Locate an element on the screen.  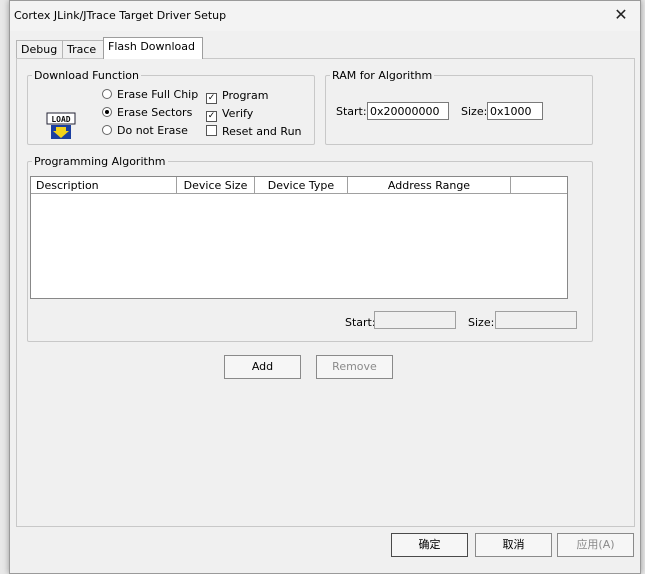
remove-button: Remove is located at coordinates (354, 367).